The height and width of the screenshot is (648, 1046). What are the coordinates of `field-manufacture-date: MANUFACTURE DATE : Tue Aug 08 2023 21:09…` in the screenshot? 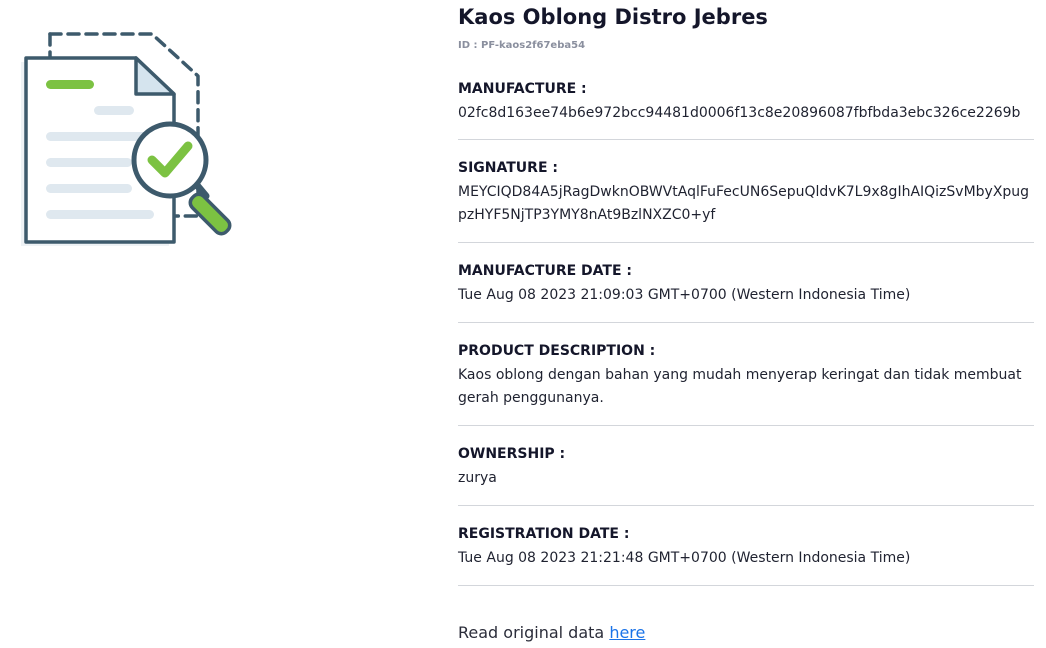 It's located at (746, 292).